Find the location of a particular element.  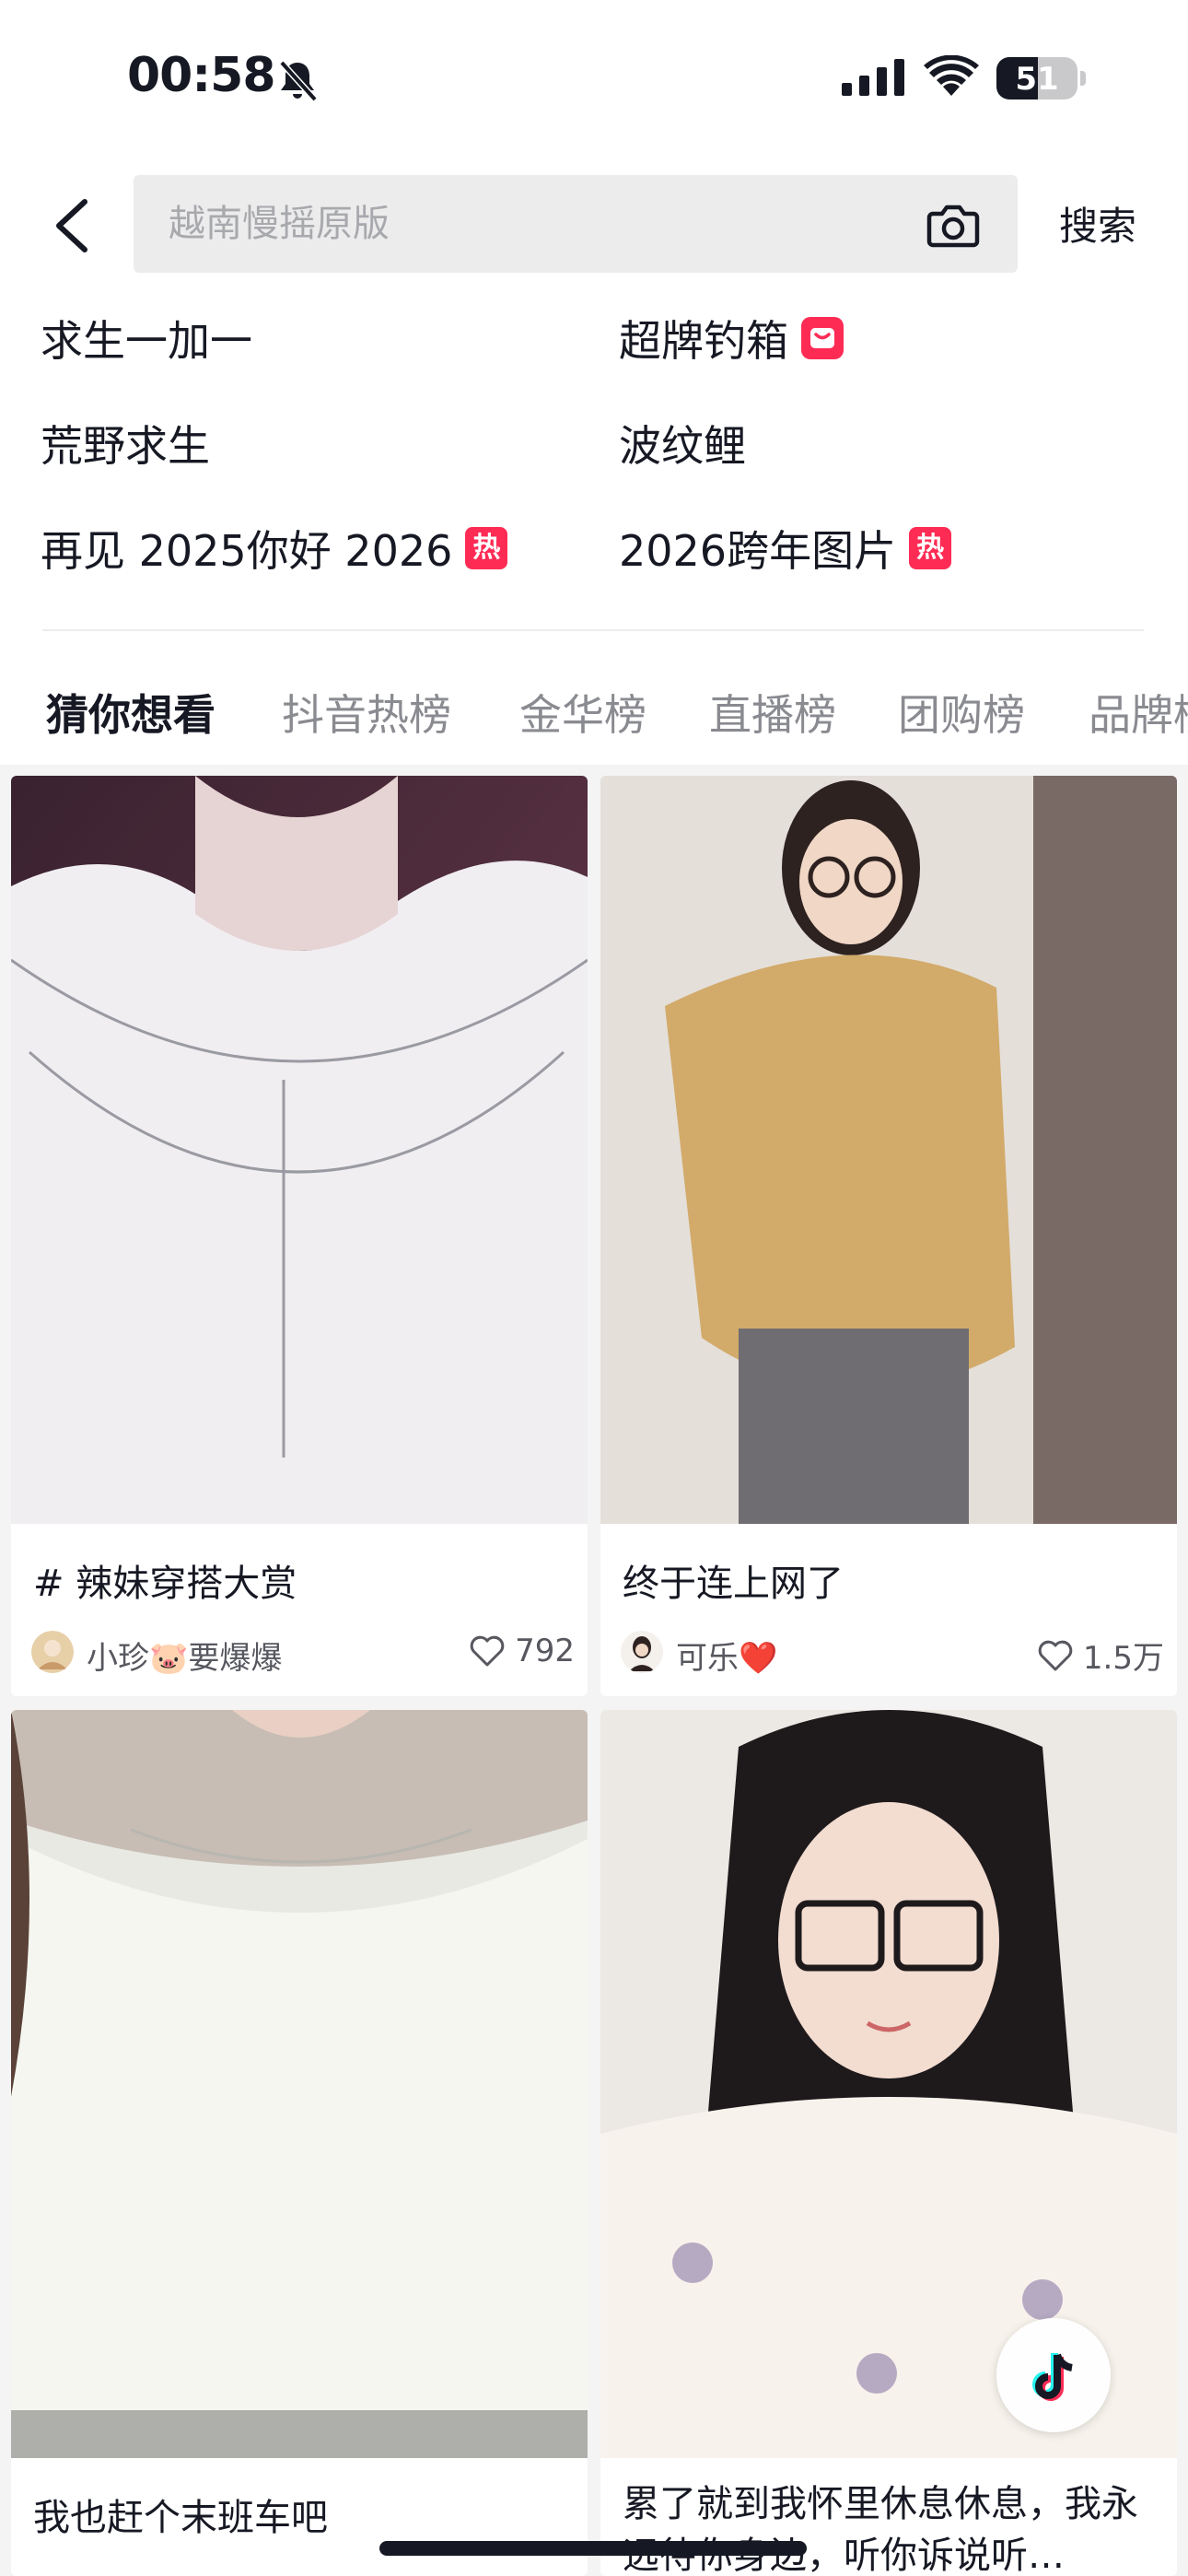

back-arrow-icon is located at coordinates (73, 226).